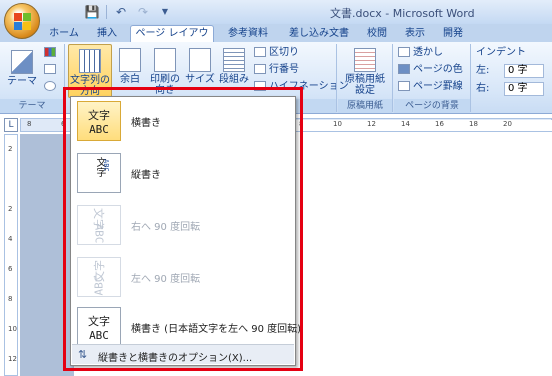  I want to click on page-borders-label: ページ罫線, so click(438, 86).